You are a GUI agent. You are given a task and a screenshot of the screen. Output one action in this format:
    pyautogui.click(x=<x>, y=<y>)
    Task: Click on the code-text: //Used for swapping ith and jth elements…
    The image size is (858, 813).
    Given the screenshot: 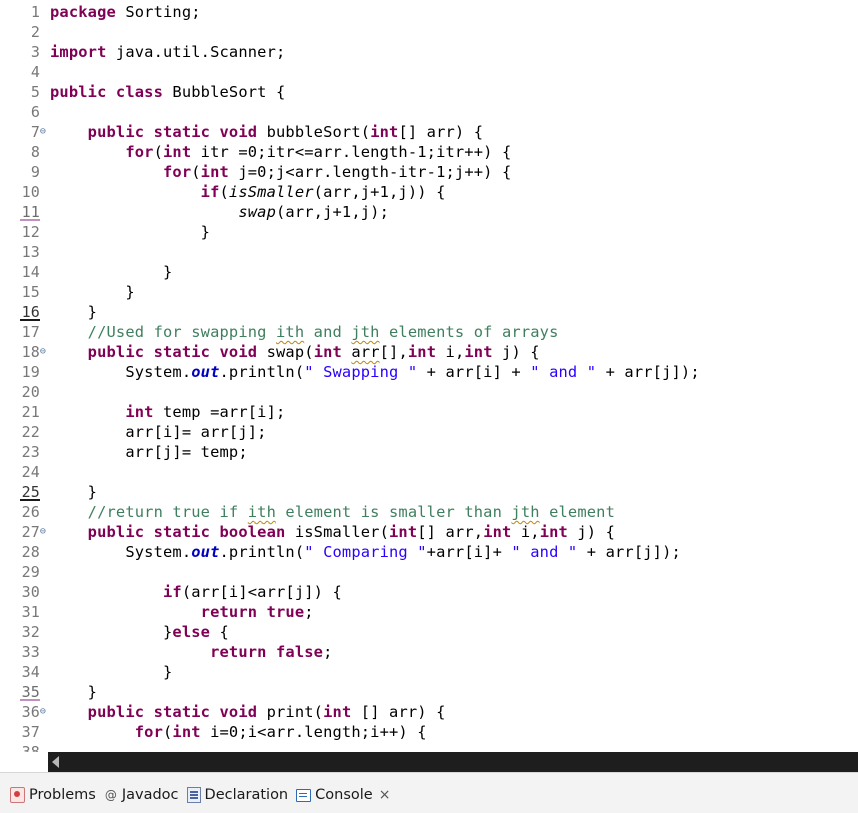 What is the action you would take?
    pyautogui.click(x=304, y=332)
    